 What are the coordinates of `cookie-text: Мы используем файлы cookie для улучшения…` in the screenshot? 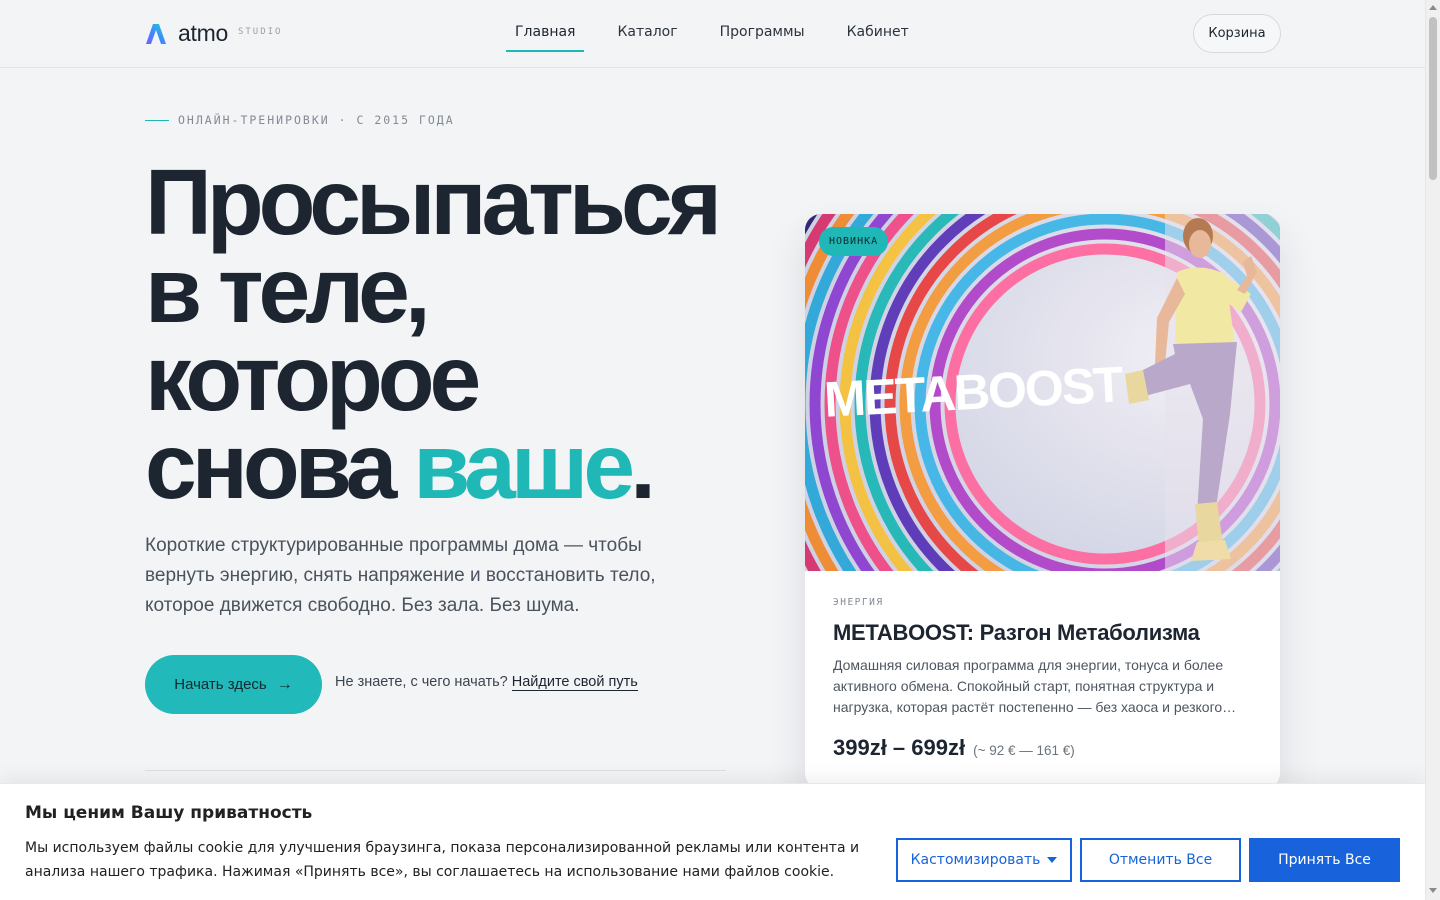 It's located at (442, 860).